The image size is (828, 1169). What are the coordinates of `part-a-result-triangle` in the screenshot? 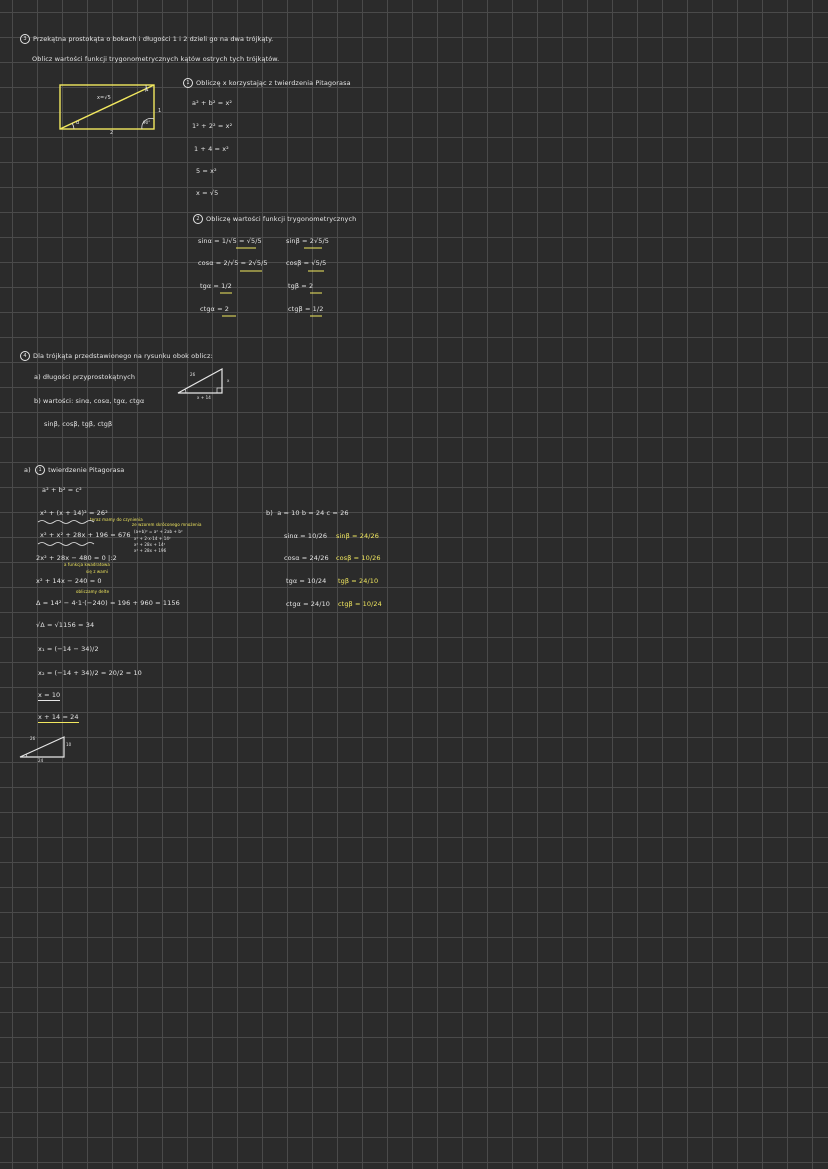 It's located at (42, 747).